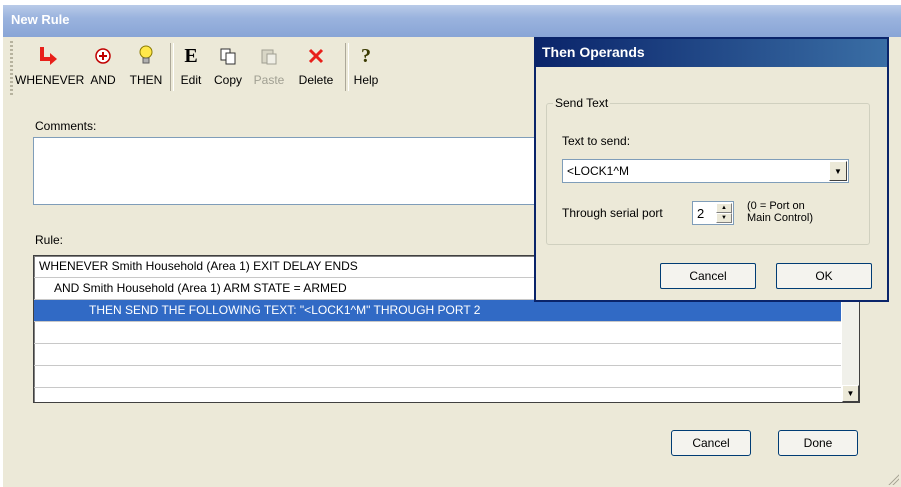 The image size is (901, 487). What do you see at coordinates (596, 141) in the screenshot?
I see `text-to-send-label: Text to send:` at bounding box center [596, 141].